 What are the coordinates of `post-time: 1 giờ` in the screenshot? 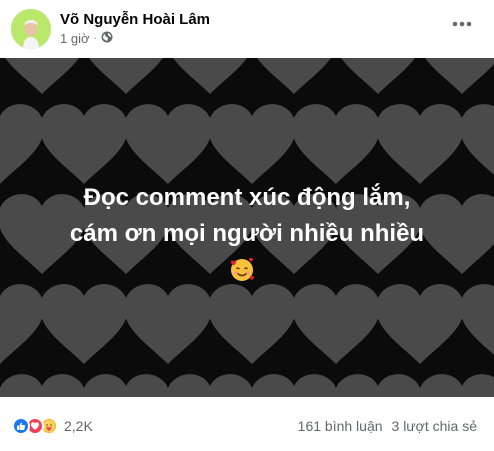 It's located at (75, 38).